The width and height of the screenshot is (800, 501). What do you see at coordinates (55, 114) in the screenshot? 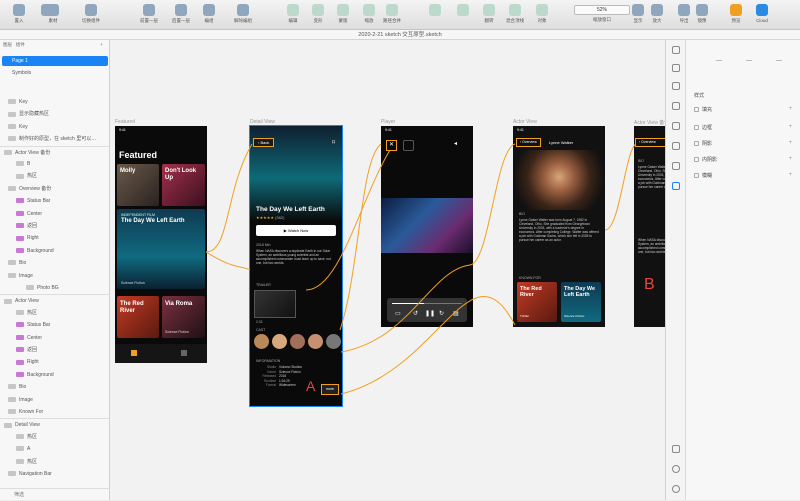
I see `layer-row: 显示隐藏热区` at bounding box center [55, 114].